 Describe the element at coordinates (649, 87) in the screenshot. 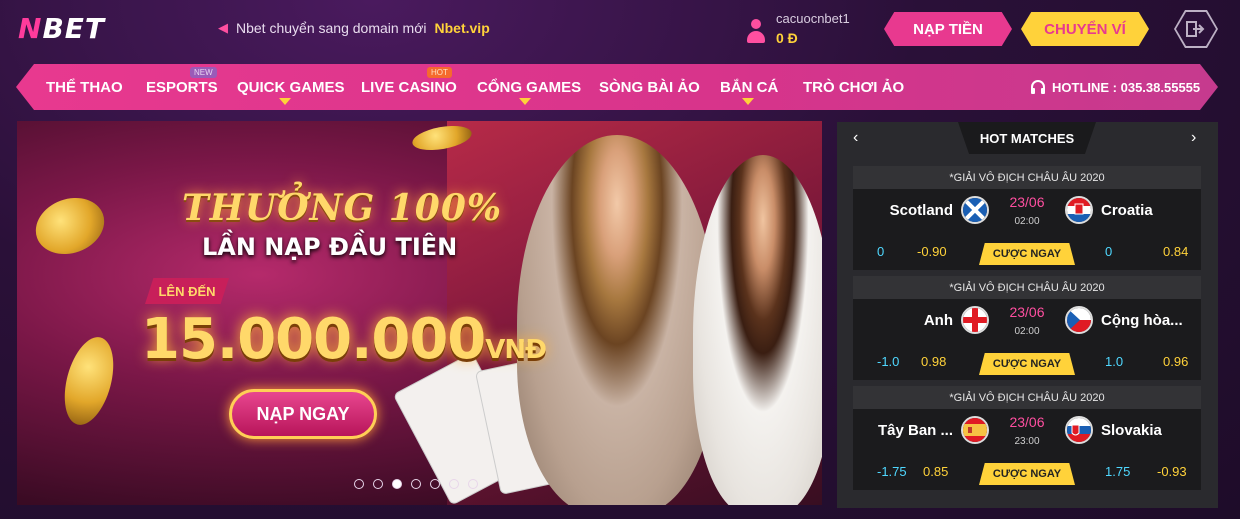

I see `nav-item-song-bai-ao: SÒNG BÀI ẢO` at that location.